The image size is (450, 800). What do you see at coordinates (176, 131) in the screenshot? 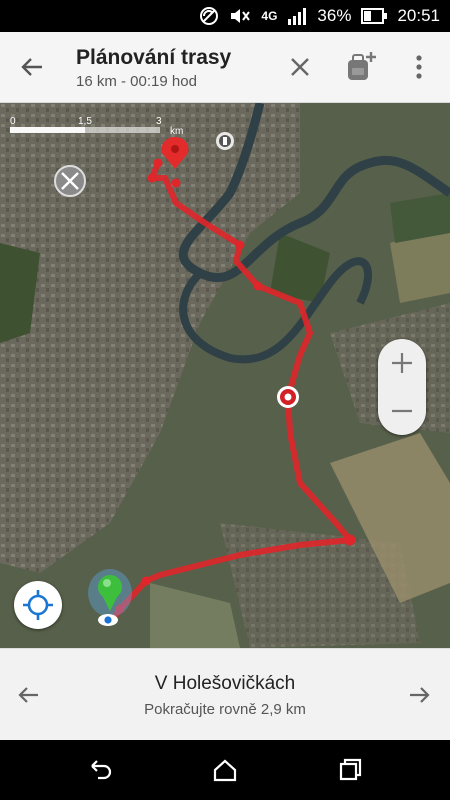
I see `scale-unit: km` at bounding box center [176, 131].